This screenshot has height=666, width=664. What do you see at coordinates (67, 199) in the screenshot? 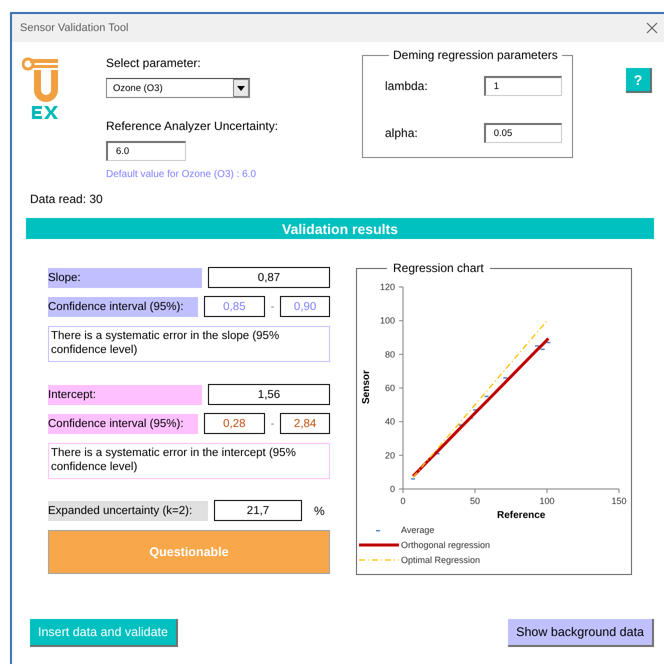
I see `data-read-text: Data read: 30` at bounding box center [67, 199].